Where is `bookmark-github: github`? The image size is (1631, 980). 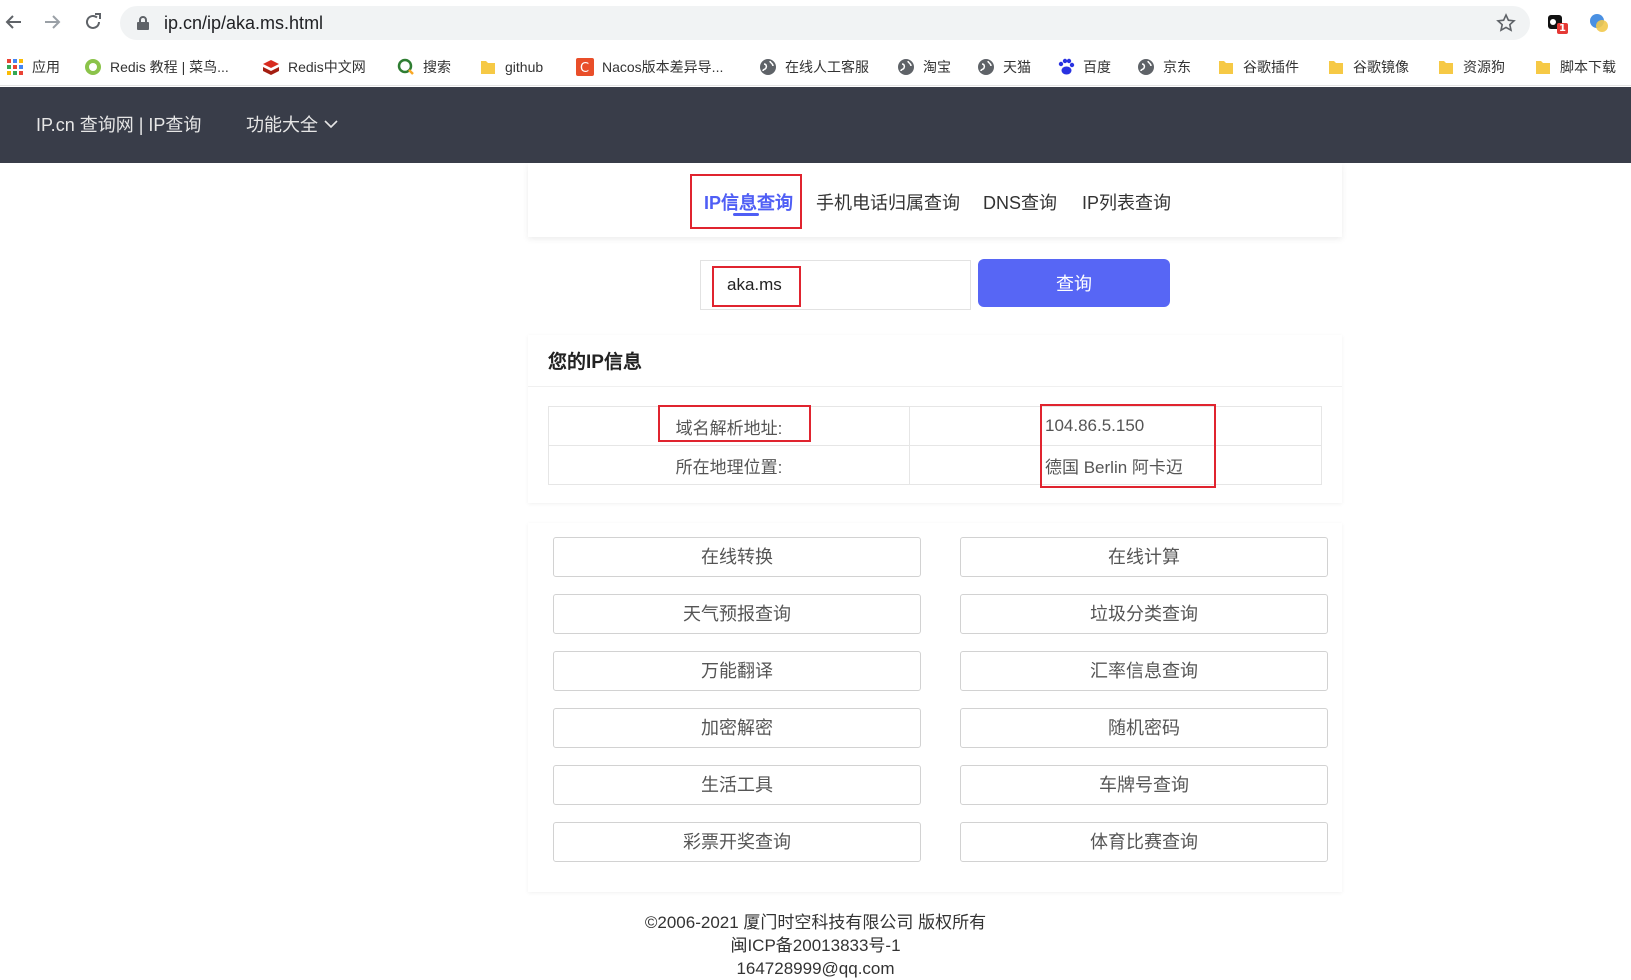
bookmark-github: github is located at coordinates (511, 67).